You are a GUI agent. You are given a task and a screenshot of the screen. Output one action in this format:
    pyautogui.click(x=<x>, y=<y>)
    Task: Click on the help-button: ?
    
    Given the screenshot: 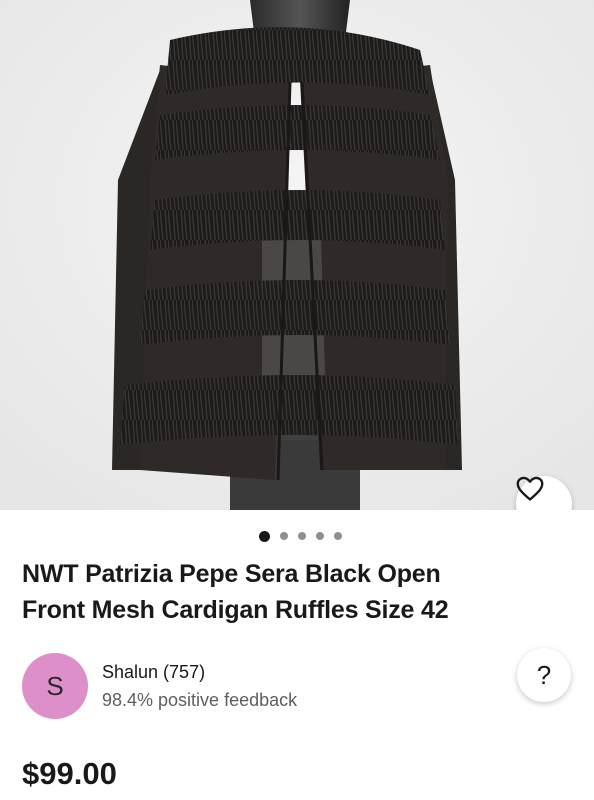 What is the action you would take?
    pyautogui.click(x=544, y=675)
    